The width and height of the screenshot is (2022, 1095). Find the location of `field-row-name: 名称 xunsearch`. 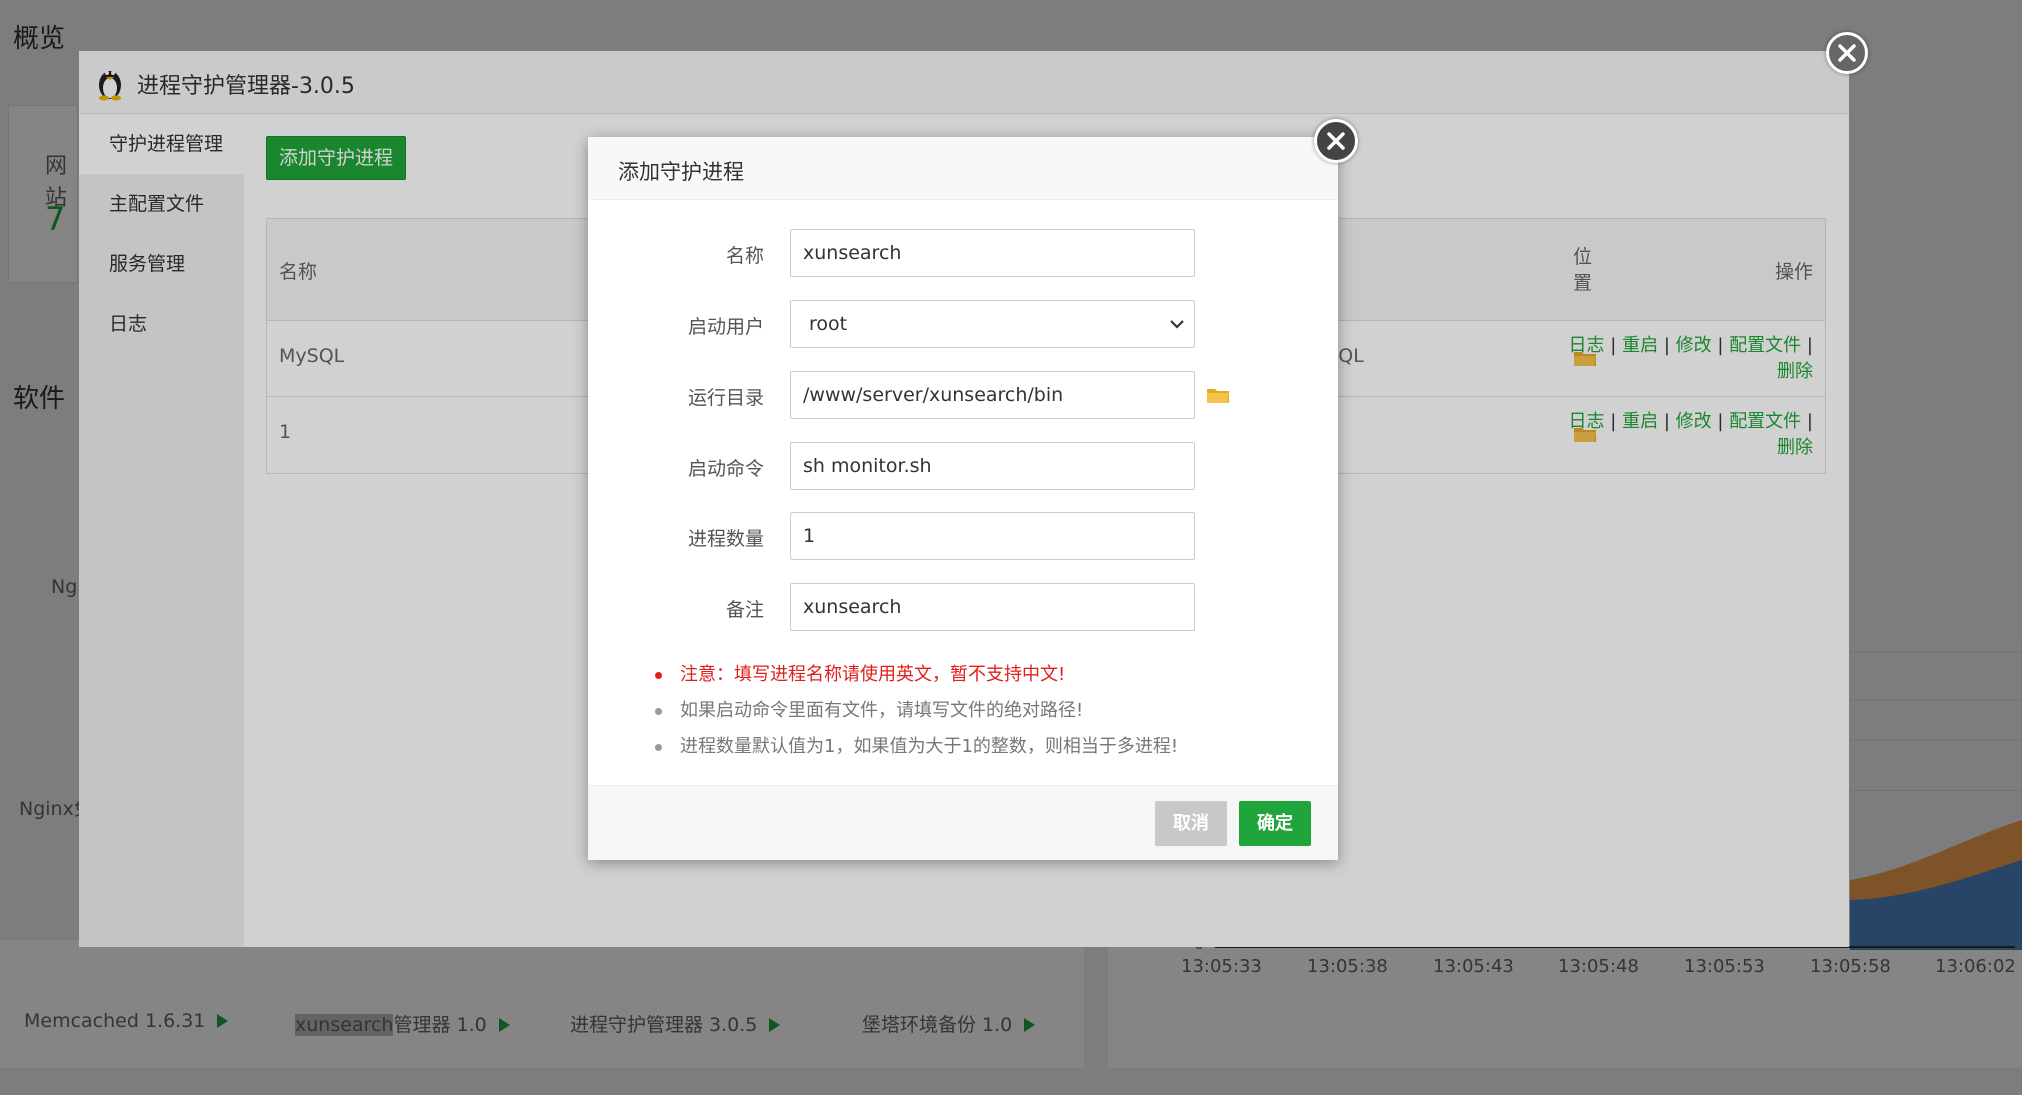

field-row-name: 名称 xunsearch is located at coordinates (963, 253).